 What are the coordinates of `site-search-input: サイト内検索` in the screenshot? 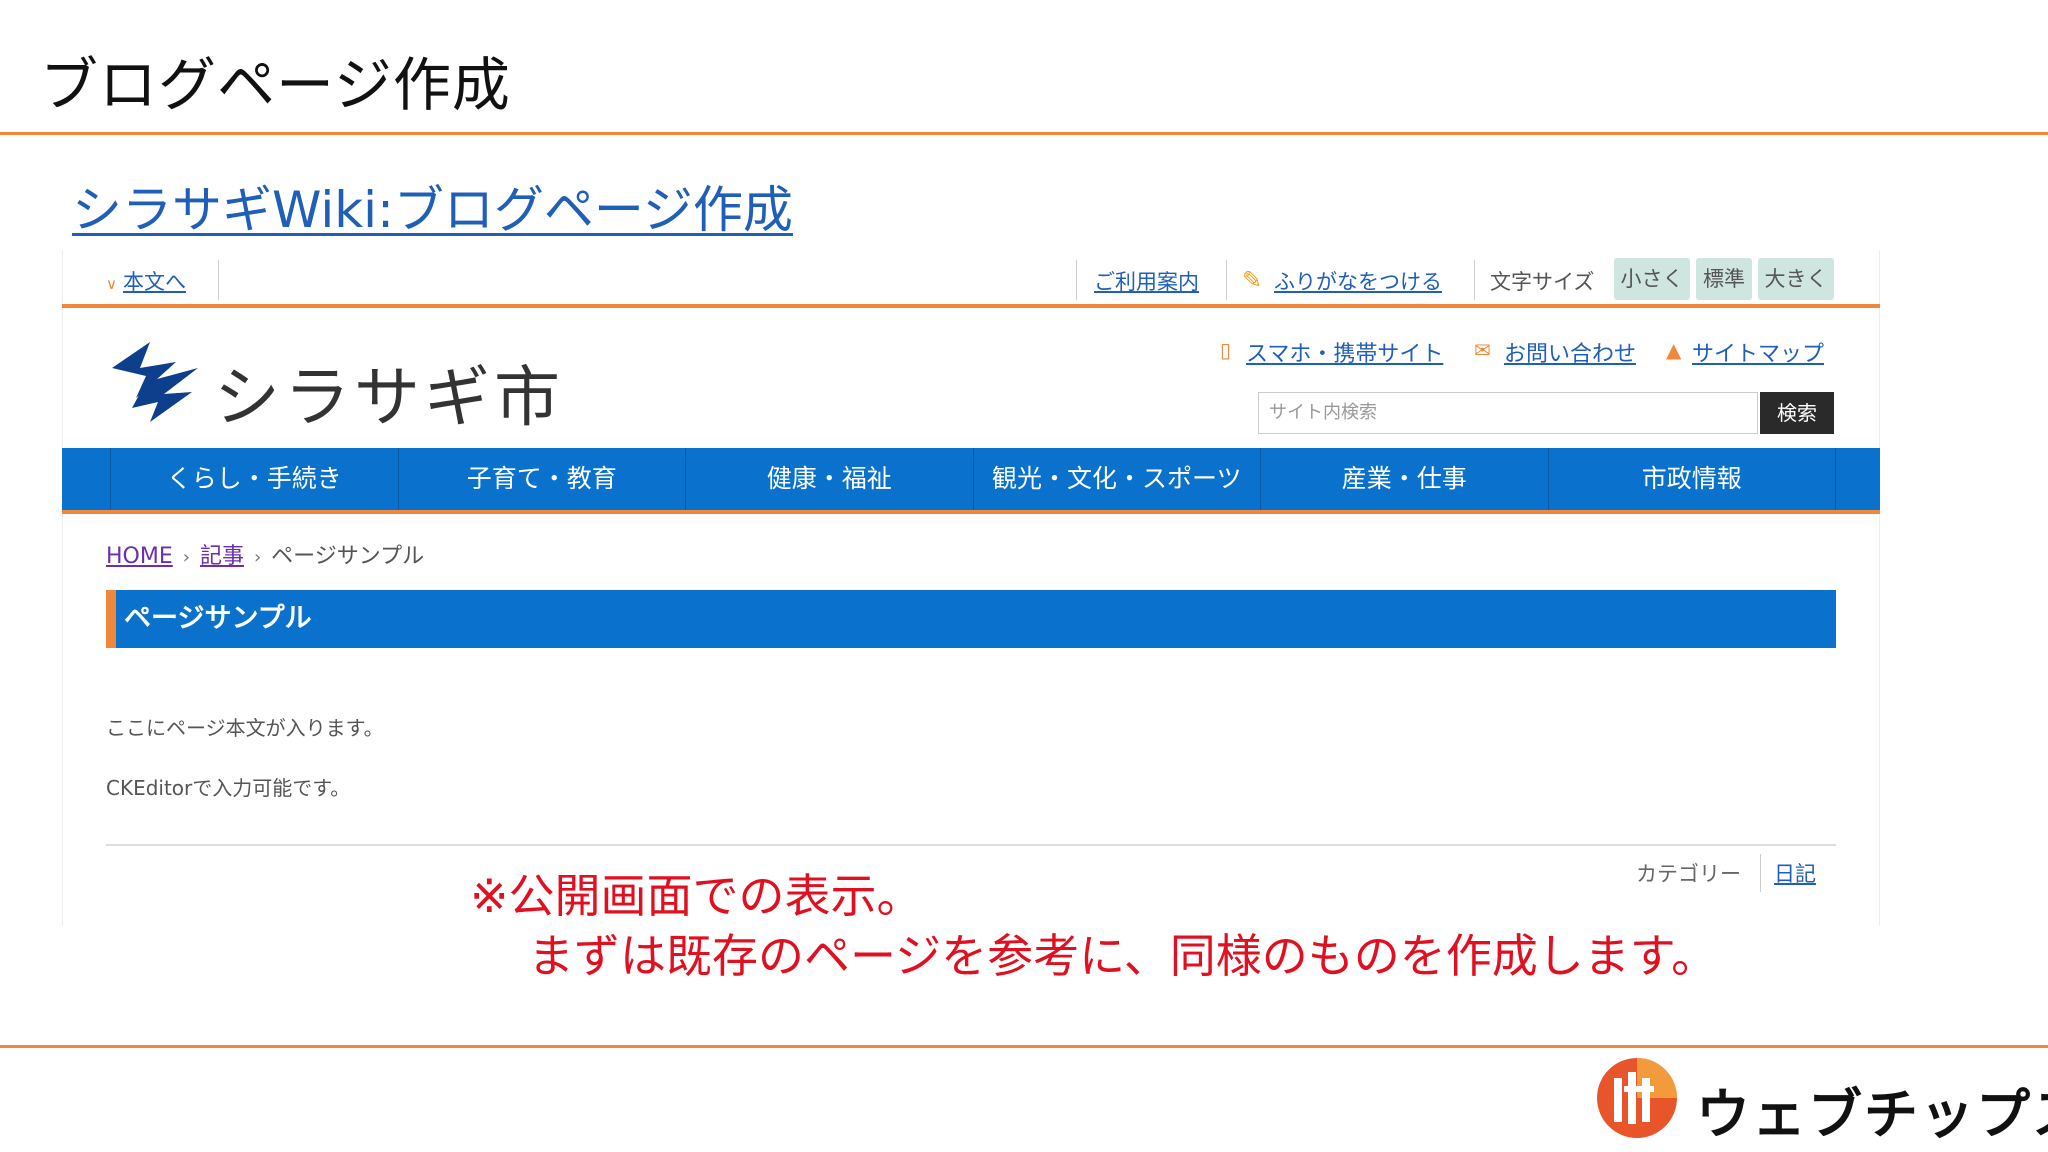 It's located at (1508, 413).